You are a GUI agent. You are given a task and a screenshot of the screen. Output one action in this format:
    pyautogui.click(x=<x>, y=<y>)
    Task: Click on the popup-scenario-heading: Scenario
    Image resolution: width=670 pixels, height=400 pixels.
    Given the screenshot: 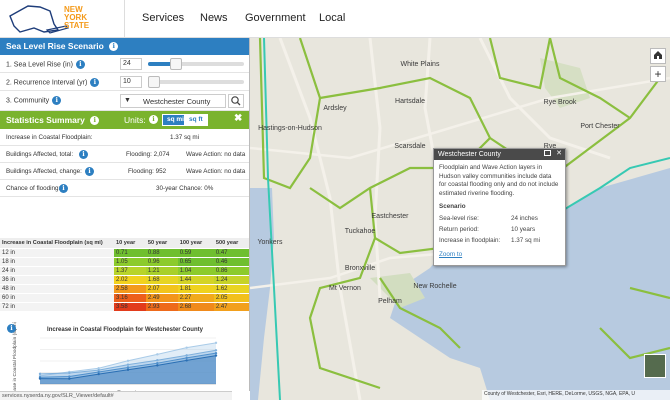 What is the action you would take?
    pyautogui.click(x=452, y=206)
    